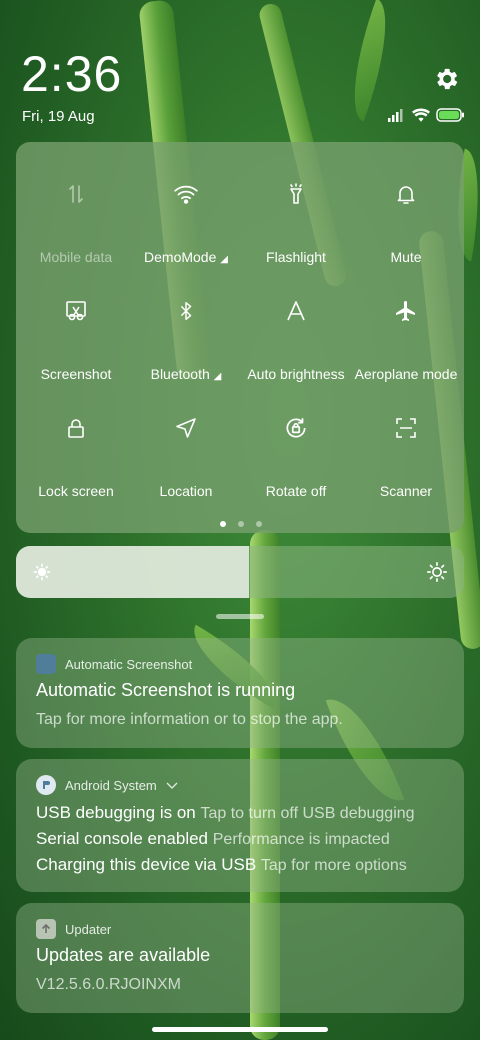 Image resolution: width=480 pixels, height=1040 pixels. I want to click on tile-bluetooth: Bluetooth ◢, so click(186, 325).